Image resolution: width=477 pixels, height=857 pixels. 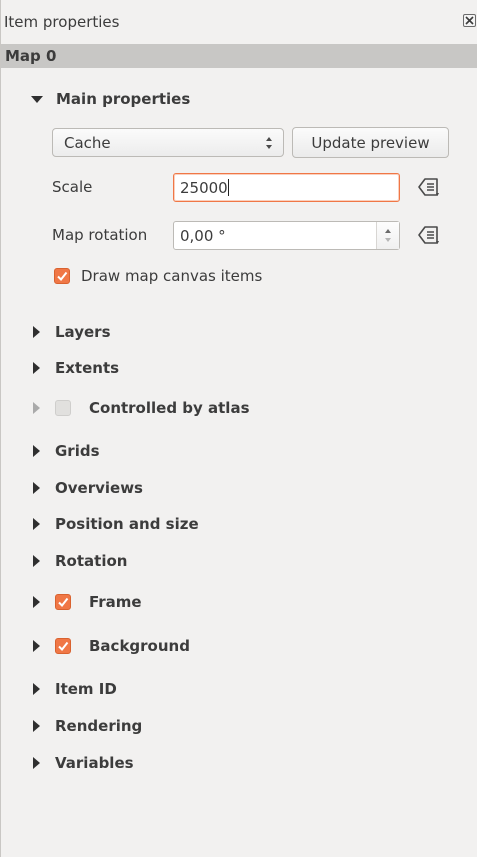 I want to click on scale-label: Scale, so click(x=72, y=187).